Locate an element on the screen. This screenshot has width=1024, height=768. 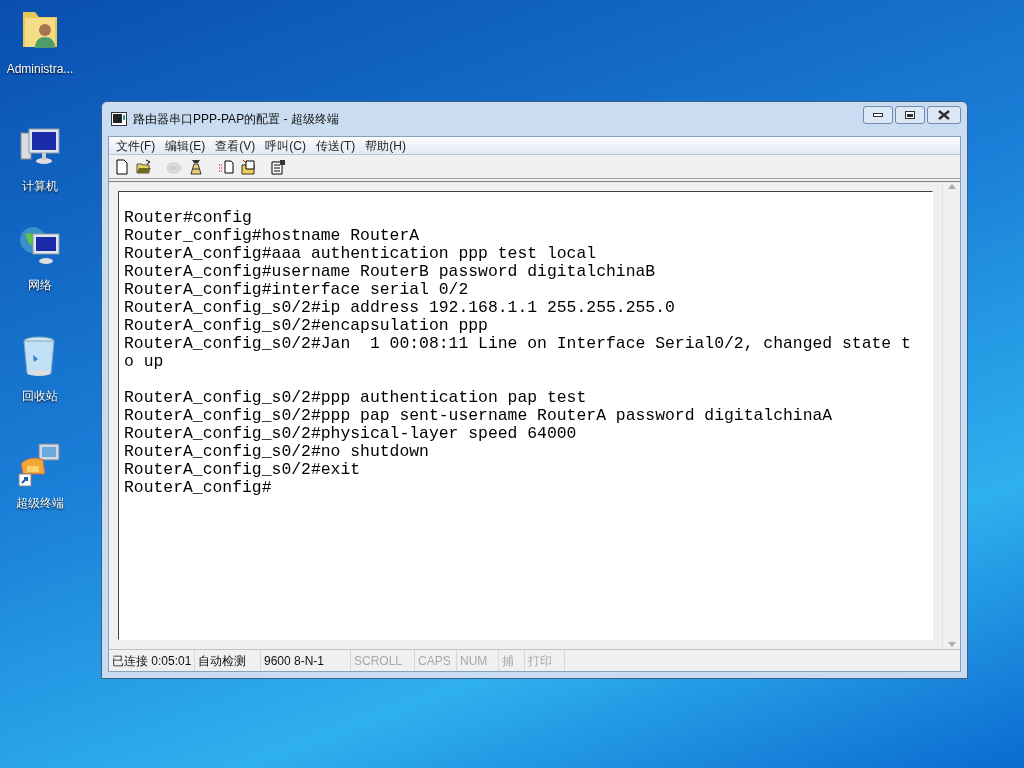
terminal-line: RouterA_config#aaa authentication ppp test local is located at coordinates (360, 254).